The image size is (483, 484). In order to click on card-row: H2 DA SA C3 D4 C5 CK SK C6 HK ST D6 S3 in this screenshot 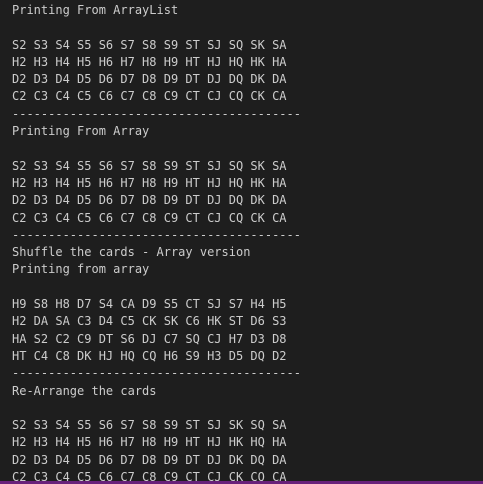, I will do `click(149, 321)`.